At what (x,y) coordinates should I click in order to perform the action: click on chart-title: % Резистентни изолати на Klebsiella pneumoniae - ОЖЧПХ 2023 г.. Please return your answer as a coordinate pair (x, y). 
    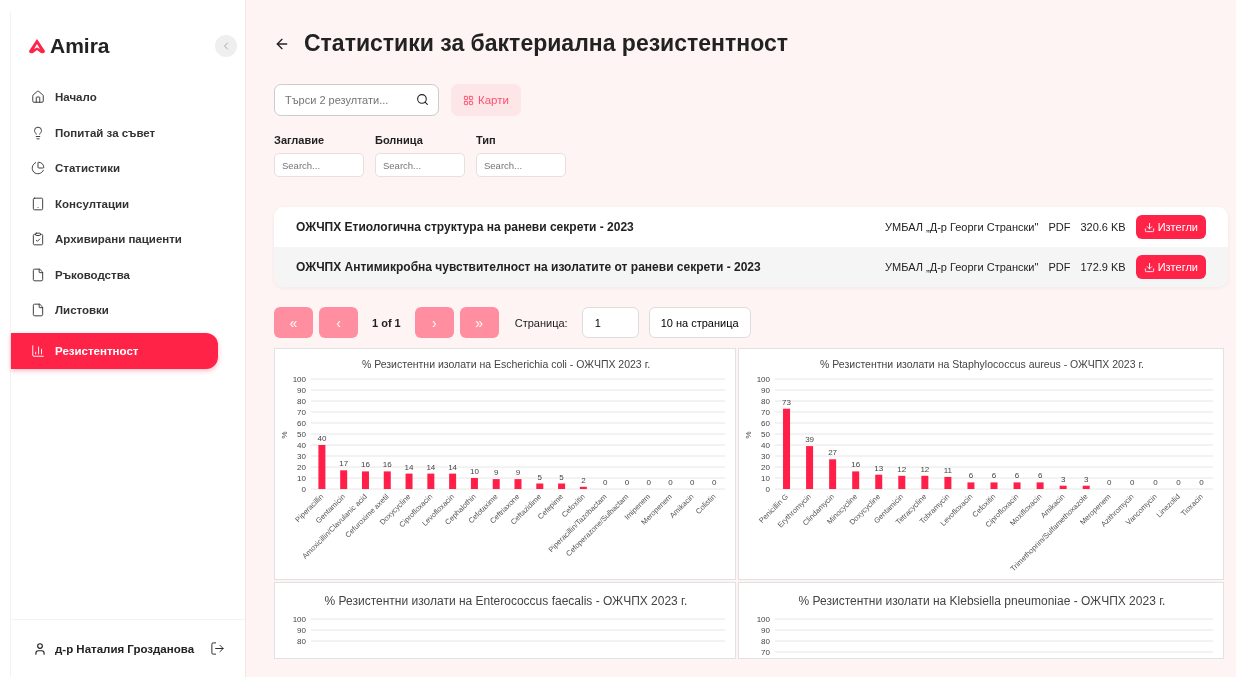
    Looking at the image, I should click on (982, 601).